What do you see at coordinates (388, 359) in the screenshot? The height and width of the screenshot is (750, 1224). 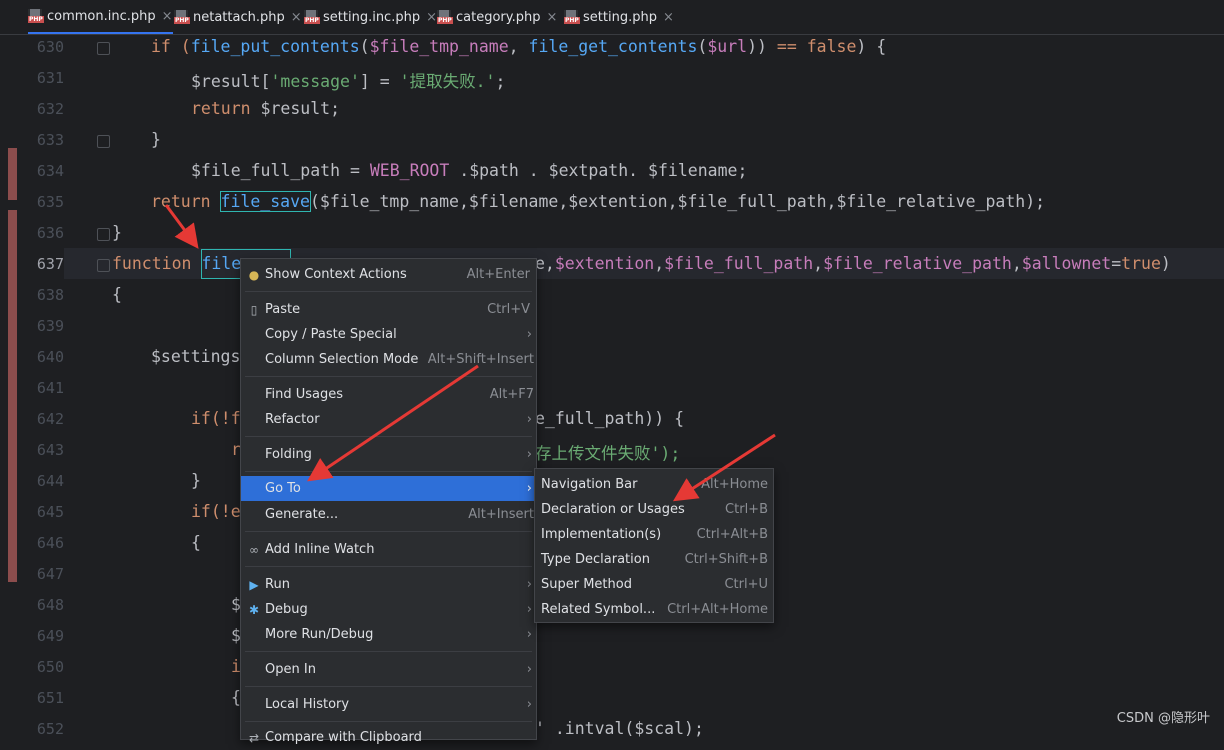 I see `menu-item-column-selection-mode: Column Selection Mode Alt+Shift+Insert` at bounding box center [388, 359].